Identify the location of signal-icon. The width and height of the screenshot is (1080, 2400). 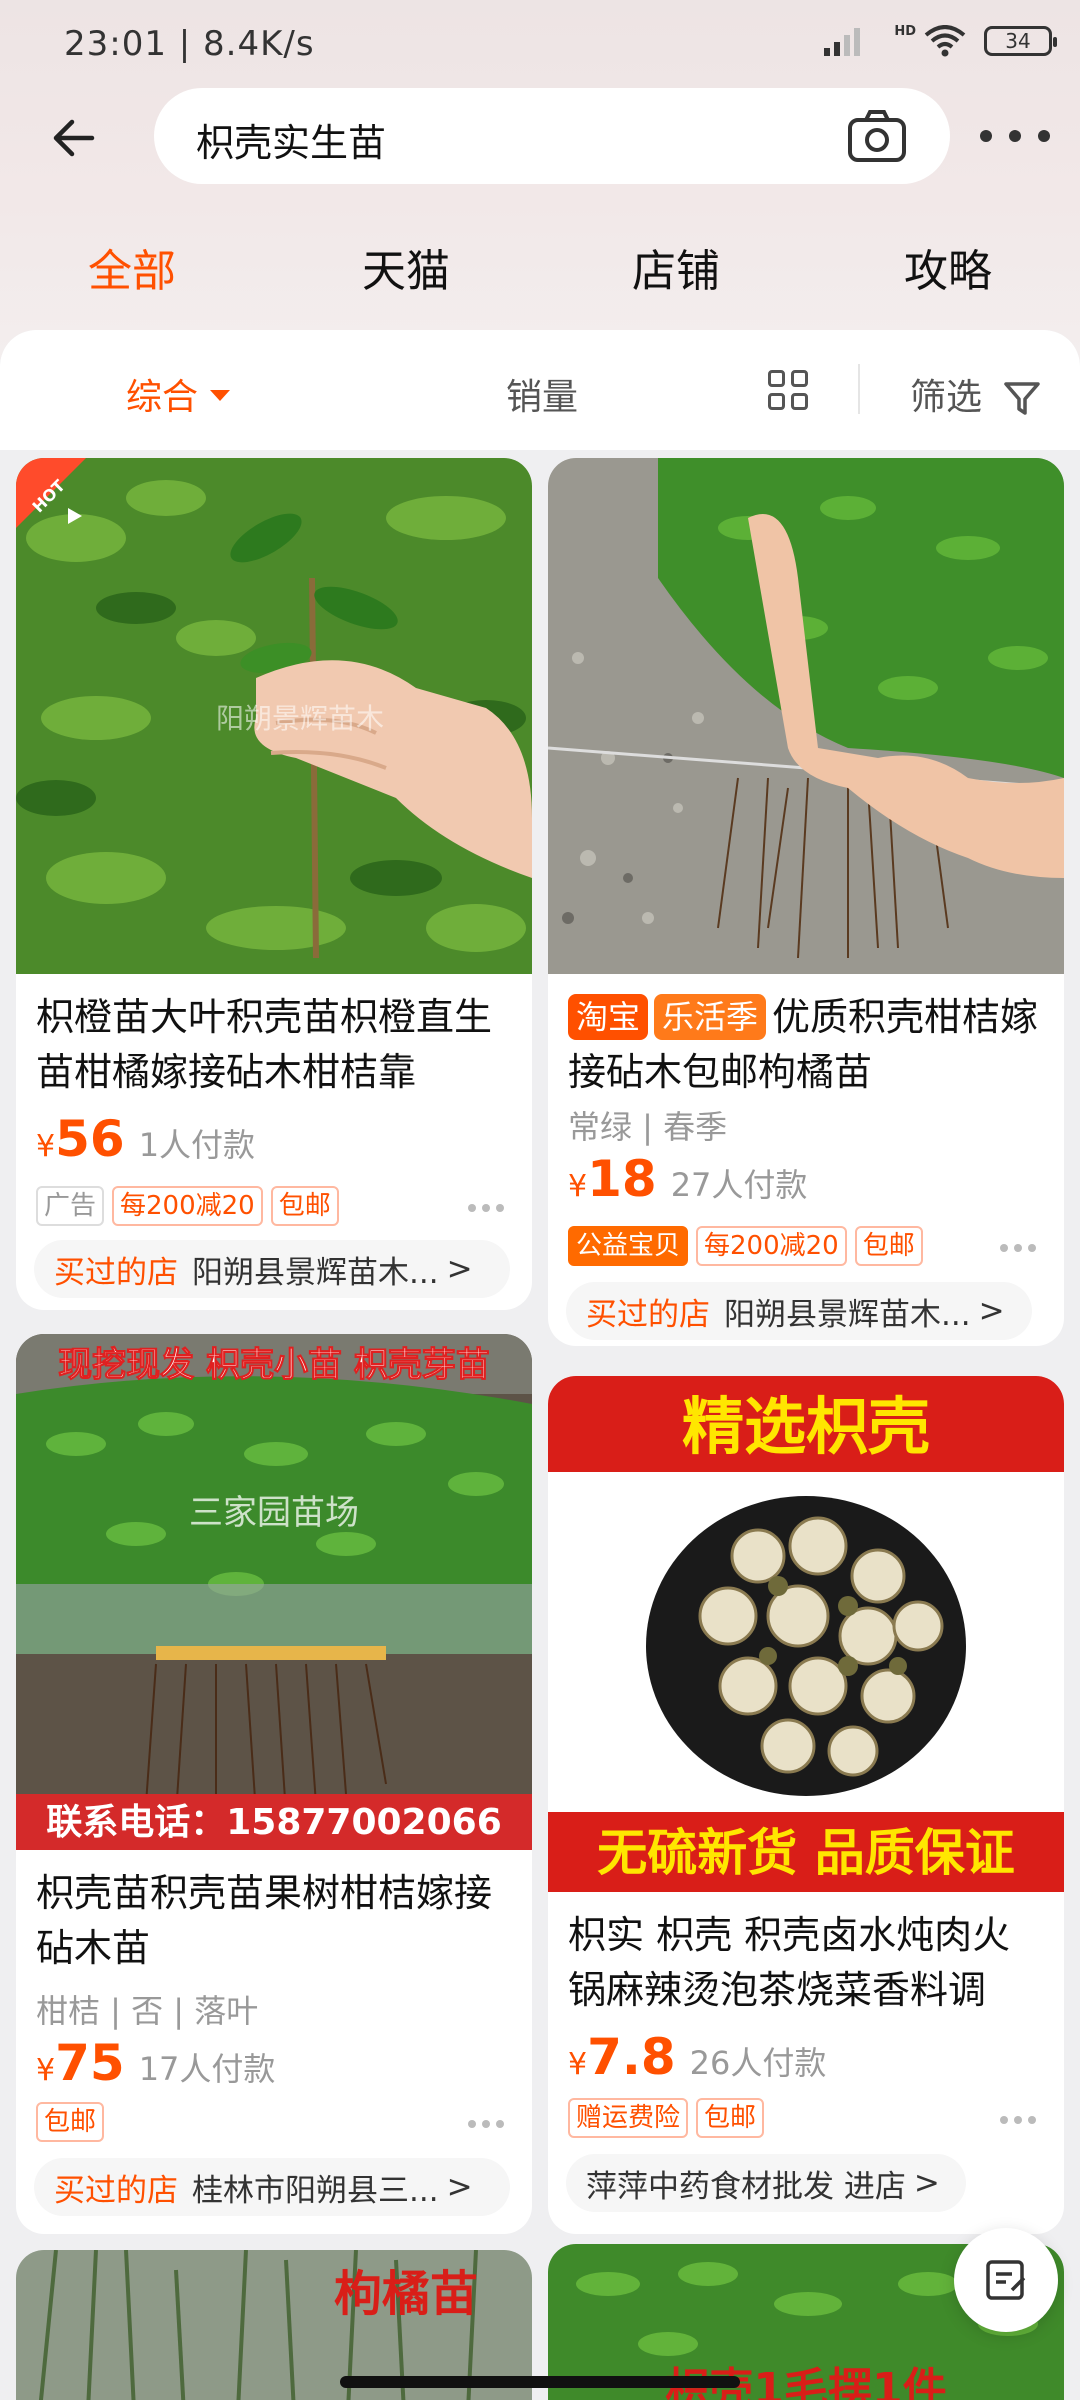
(842, 42).